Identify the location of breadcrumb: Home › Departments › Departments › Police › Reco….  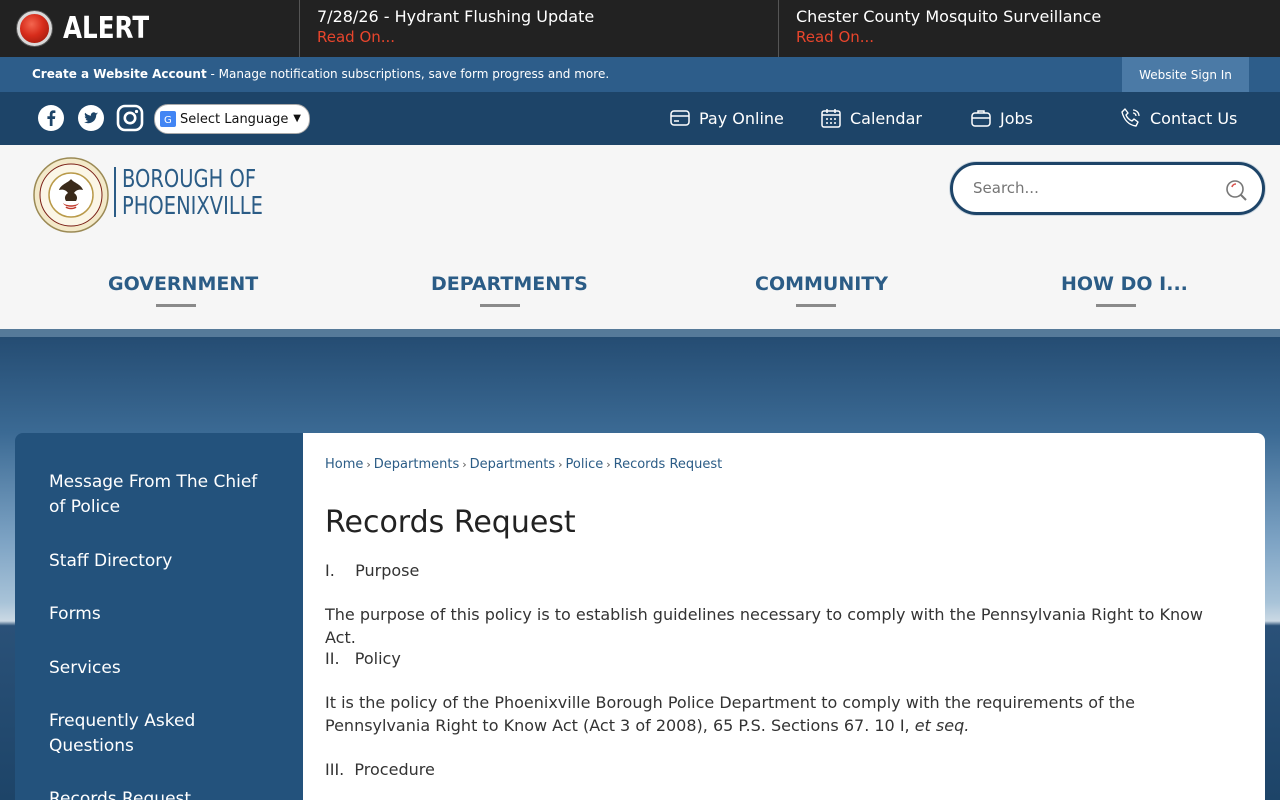
(523, 464).